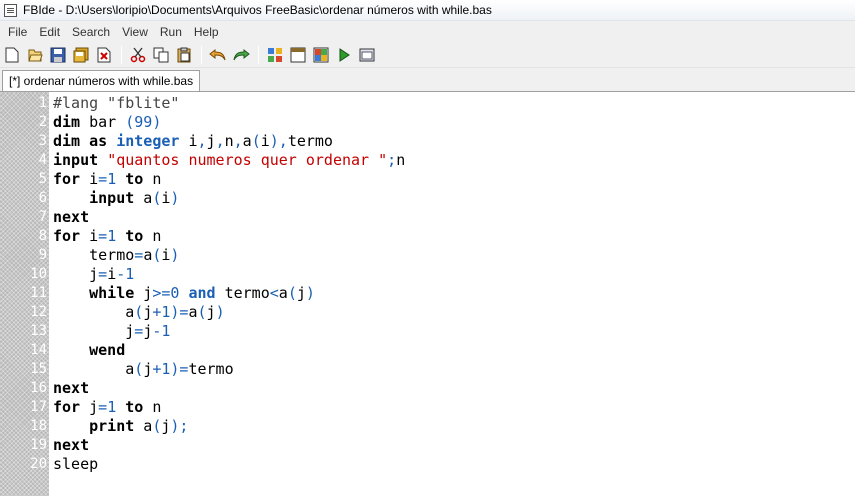  I want to click on code-token: while, so click(112, 292).